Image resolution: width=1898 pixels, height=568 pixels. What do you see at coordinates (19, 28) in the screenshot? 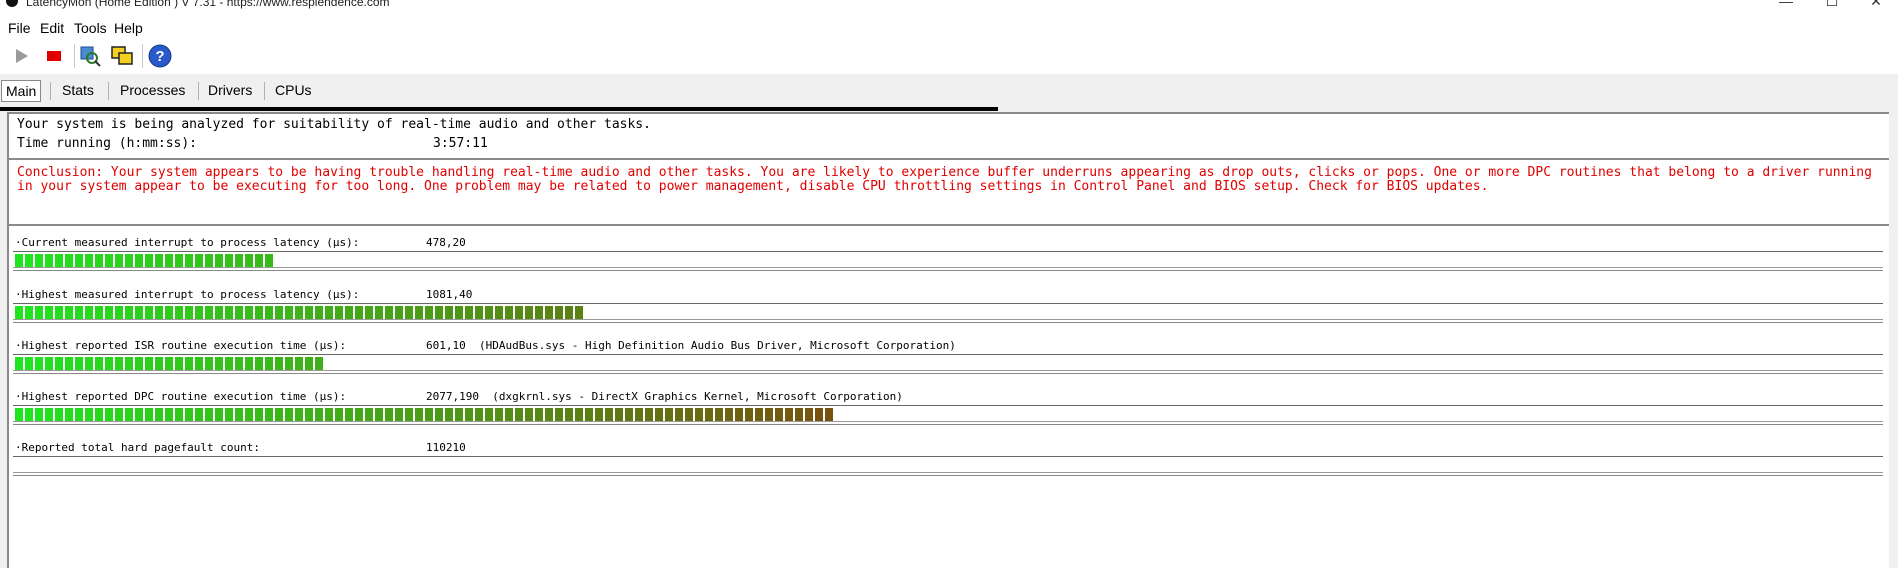
I see `menu-file: File` at bounding box center [19, 28].